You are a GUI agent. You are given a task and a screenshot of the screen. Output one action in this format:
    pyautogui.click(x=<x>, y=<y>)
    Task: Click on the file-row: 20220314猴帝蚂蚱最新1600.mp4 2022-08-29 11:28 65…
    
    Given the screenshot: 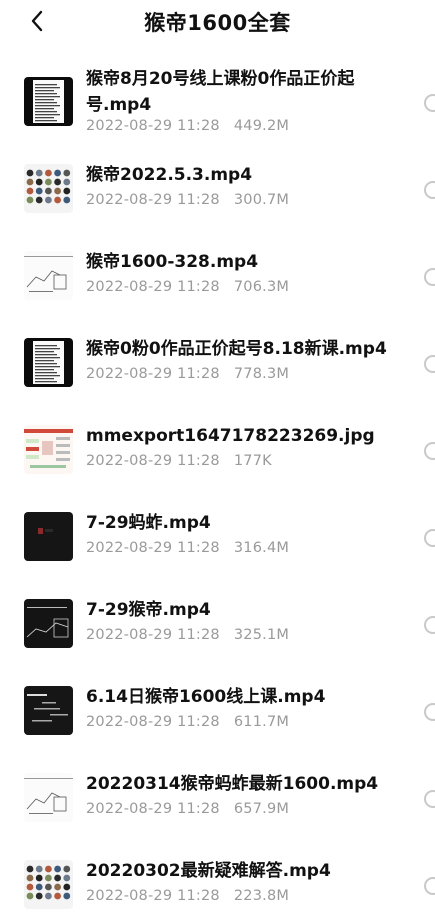 What is the action you would take?
    pyautogui.click(x=217, y=797)
    